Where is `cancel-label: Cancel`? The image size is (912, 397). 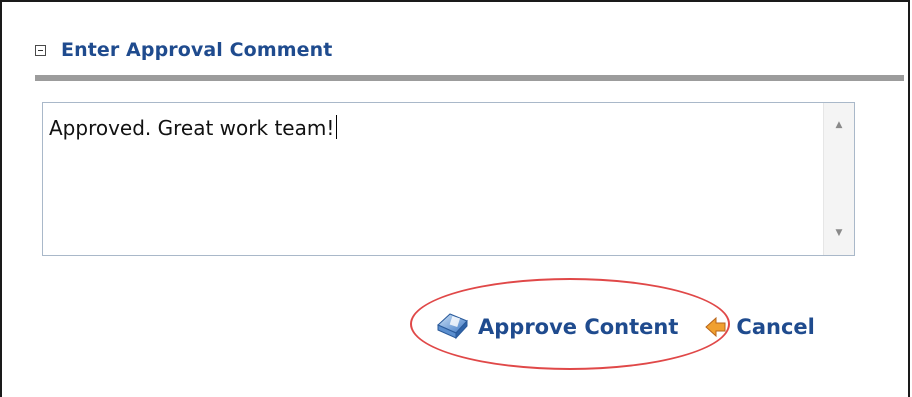
cancel-label: Cancel is located at coordinates (775, 327).